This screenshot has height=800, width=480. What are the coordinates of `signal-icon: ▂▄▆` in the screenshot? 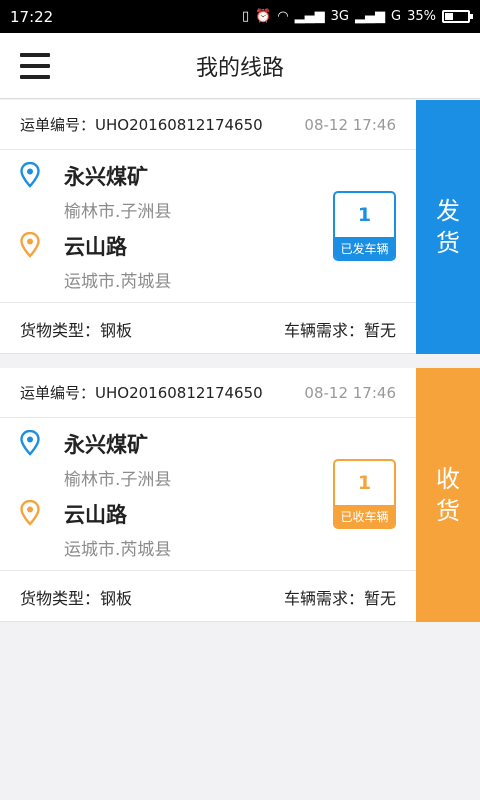 It's located at (309, 16).